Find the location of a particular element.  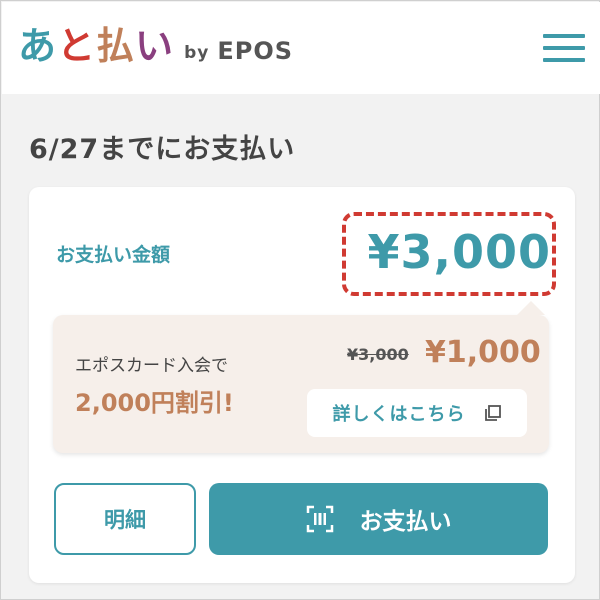

pay-button: お支払い is located at coordinates (378, 519).